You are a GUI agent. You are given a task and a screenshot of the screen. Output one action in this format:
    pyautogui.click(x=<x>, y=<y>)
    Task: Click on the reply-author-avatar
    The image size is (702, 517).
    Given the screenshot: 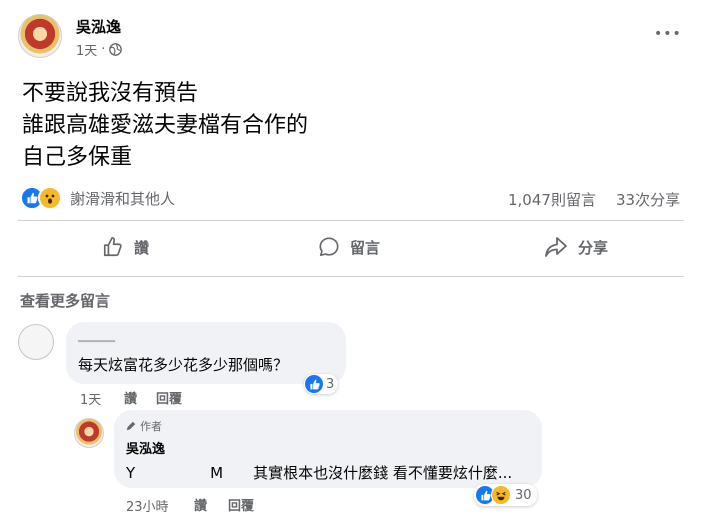 What is the action you would take?
    pyautogui.click(x=89, y=433)
    